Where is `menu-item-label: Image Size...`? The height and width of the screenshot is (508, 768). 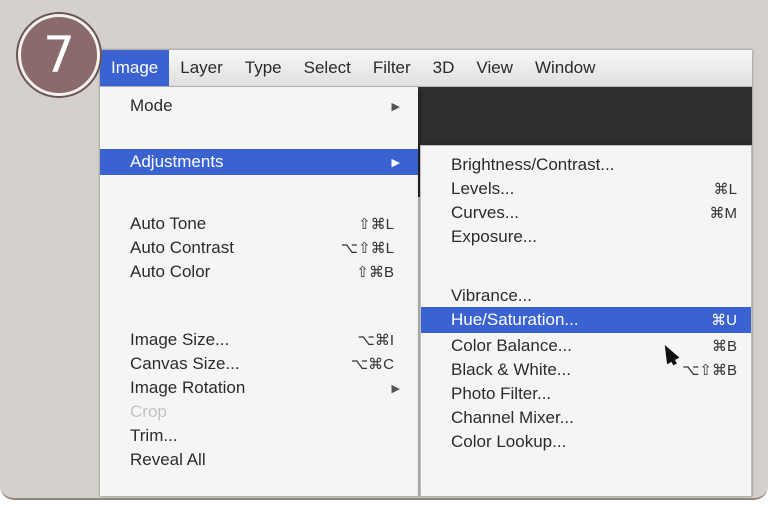
menu-item-label: Image Size... is located at coordinates (180, 339).